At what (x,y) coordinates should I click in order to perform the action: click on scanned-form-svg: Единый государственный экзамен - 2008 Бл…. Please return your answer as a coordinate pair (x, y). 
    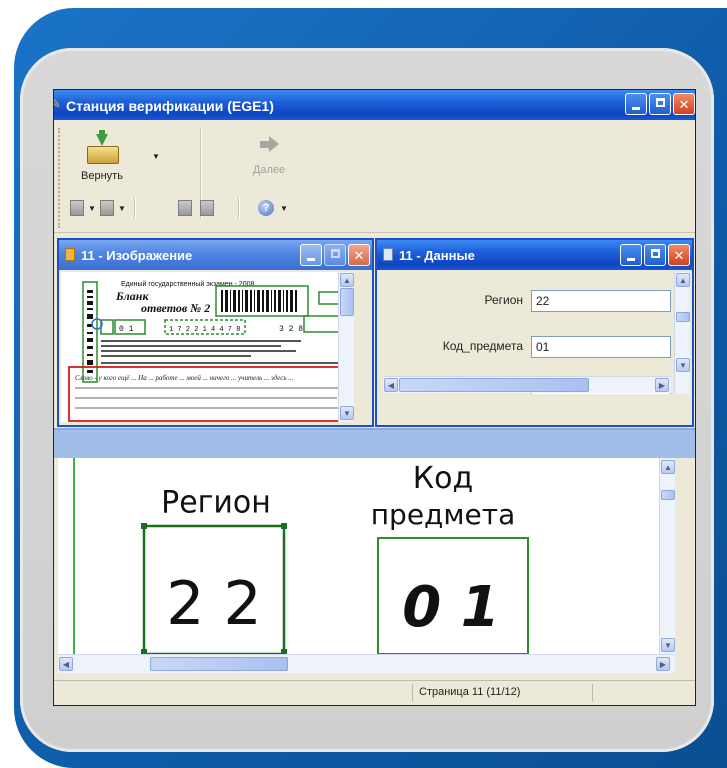
    Looking at the image, I should click on (208, 351).